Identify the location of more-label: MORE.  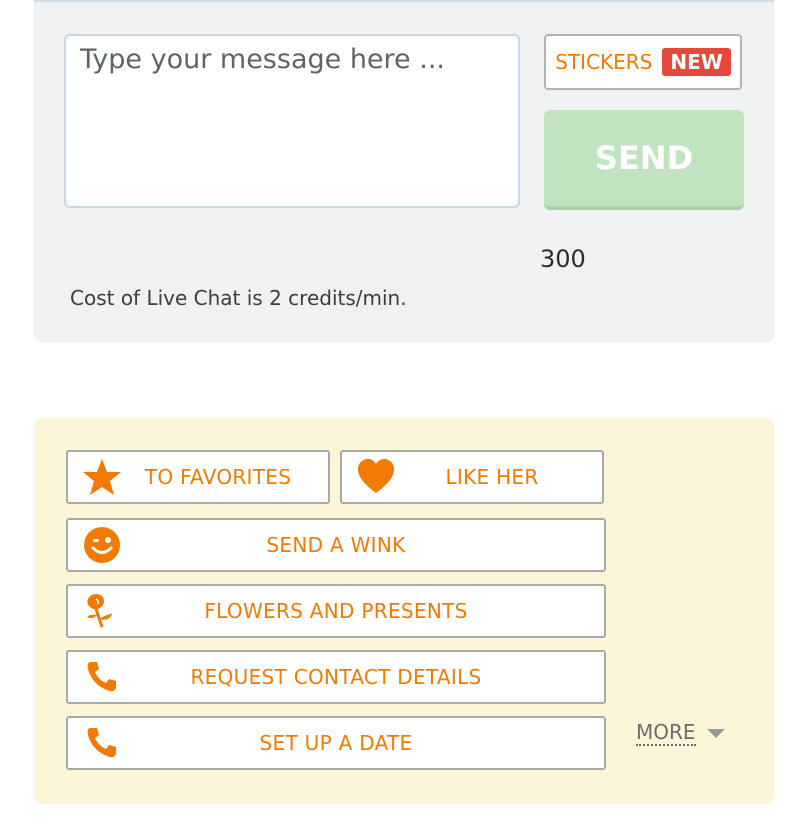
(666, 733).